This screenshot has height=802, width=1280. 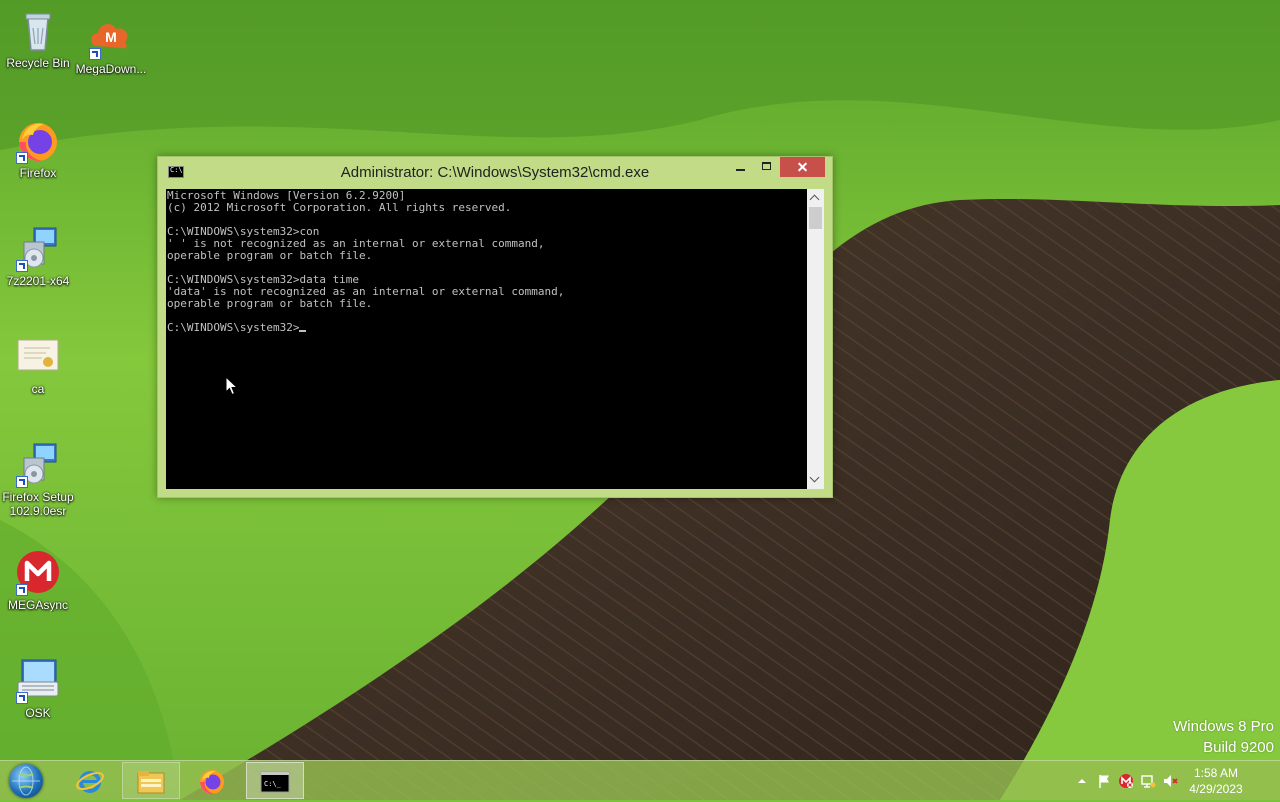 I want to click on scroll-thumb, so click(x=815, y=218).